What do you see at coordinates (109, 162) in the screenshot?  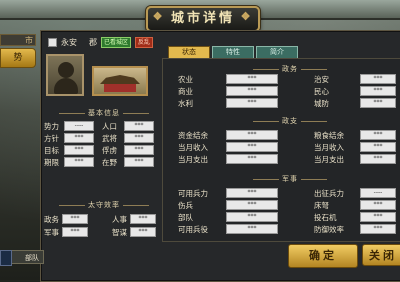 I see `basic-label: 在野` at bounding box center [109, 162].